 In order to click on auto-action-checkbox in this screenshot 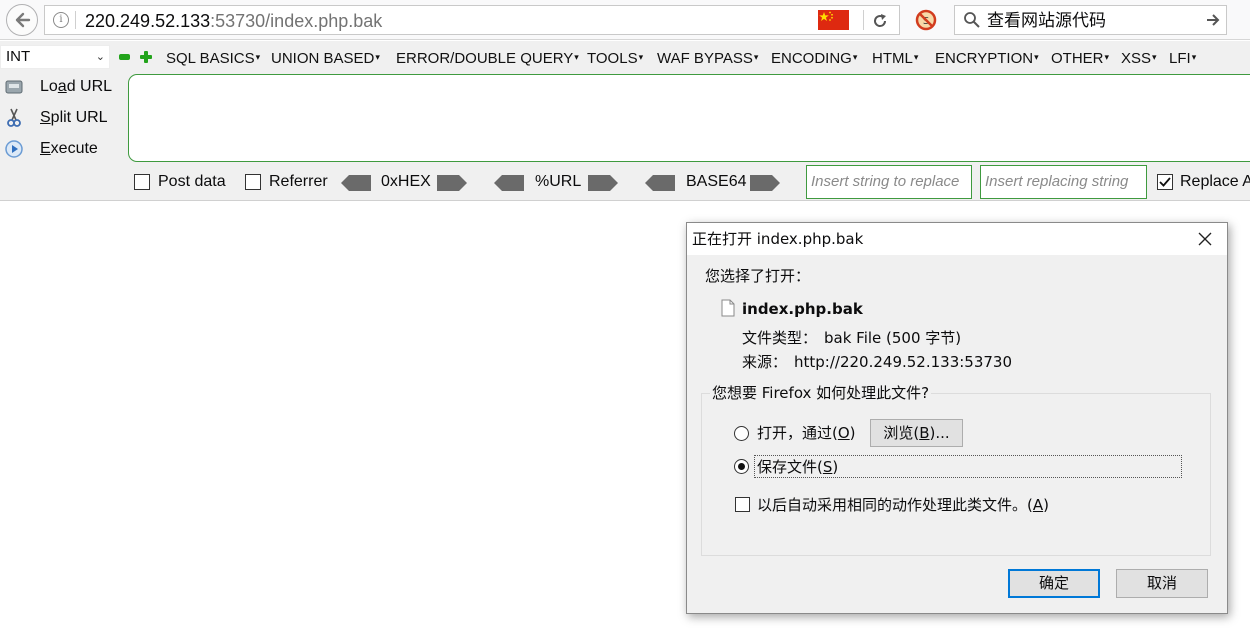, I will do `click(742, 504)`.